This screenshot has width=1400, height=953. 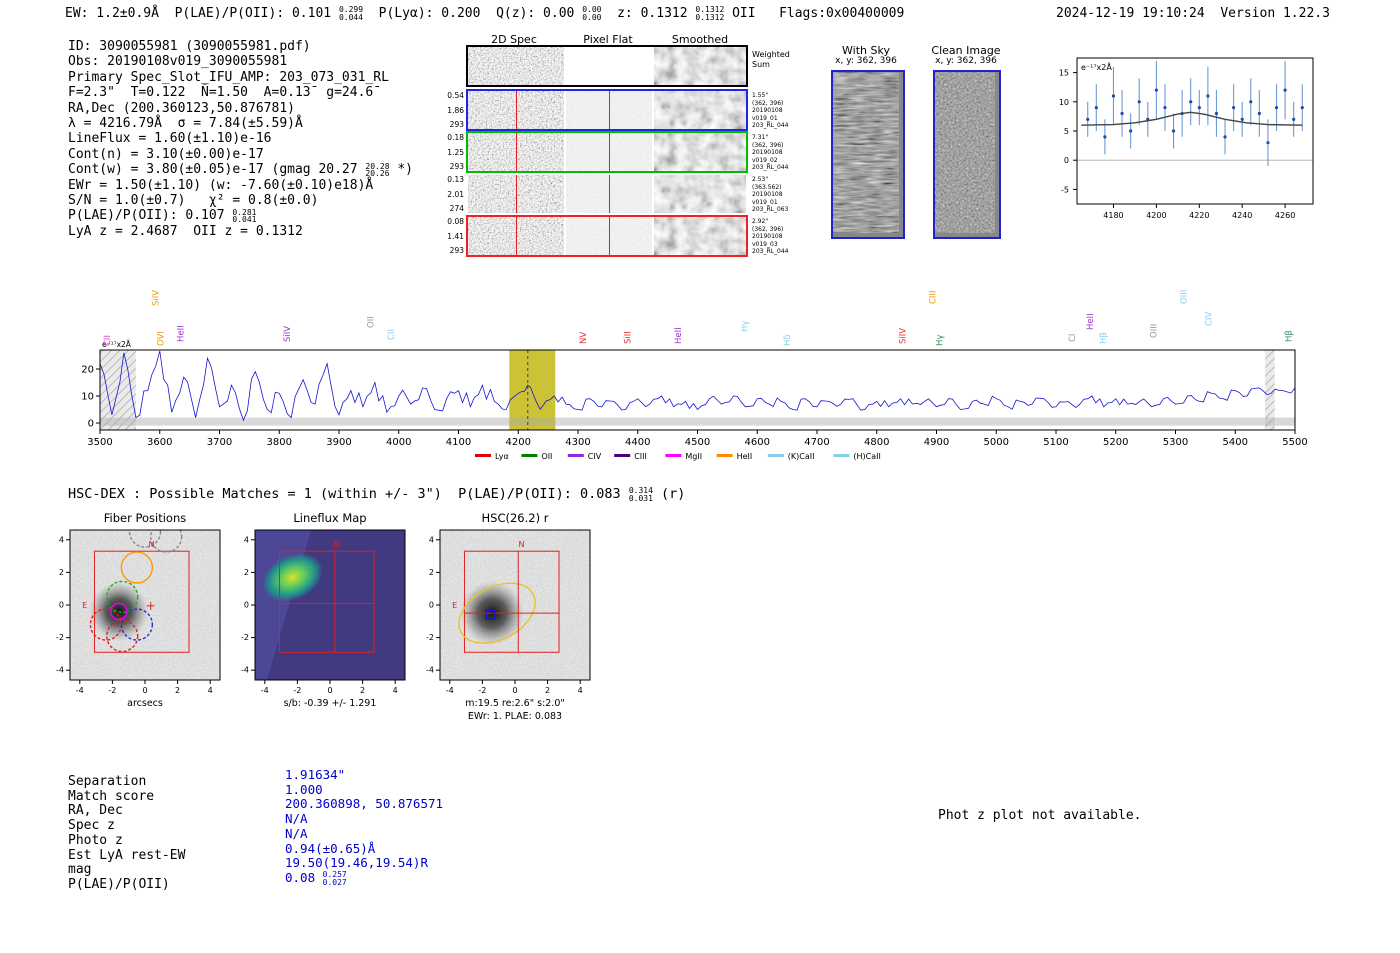 I want to click on emission-line-label: CI, so click(x=1073, y=338).